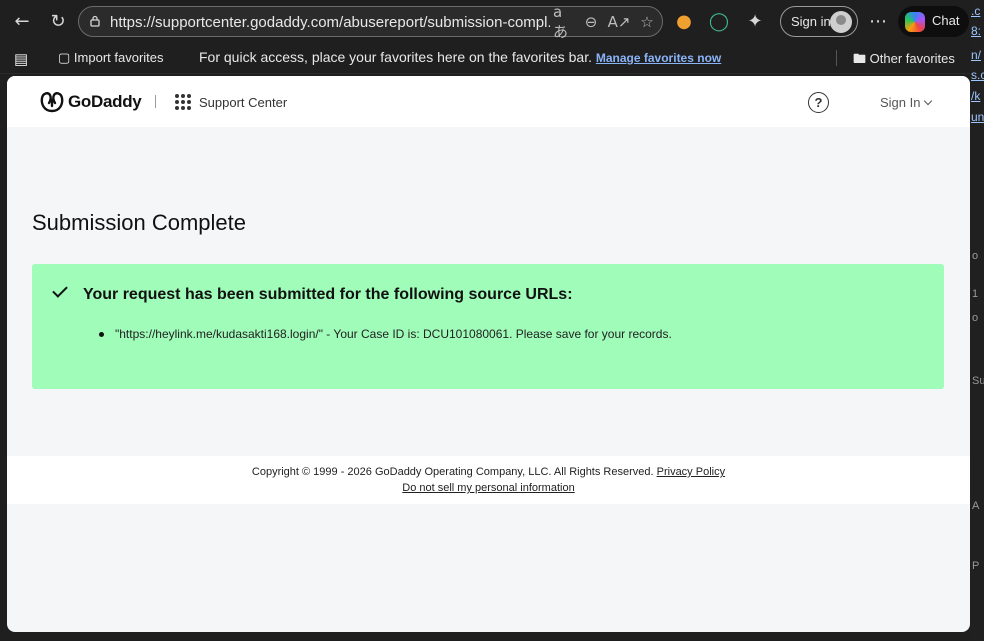  I want to click on browser-signin-button: Sign in, so click(819, 21).